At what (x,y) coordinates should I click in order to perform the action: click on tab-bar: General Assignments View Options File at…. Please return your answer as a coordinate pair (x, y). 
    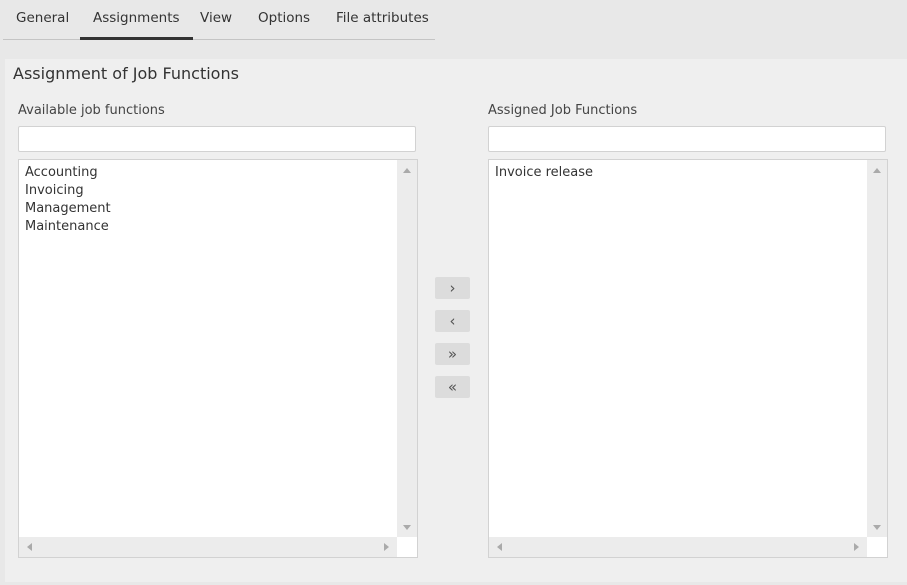
    Looking at the image, I should click on (219, 20).